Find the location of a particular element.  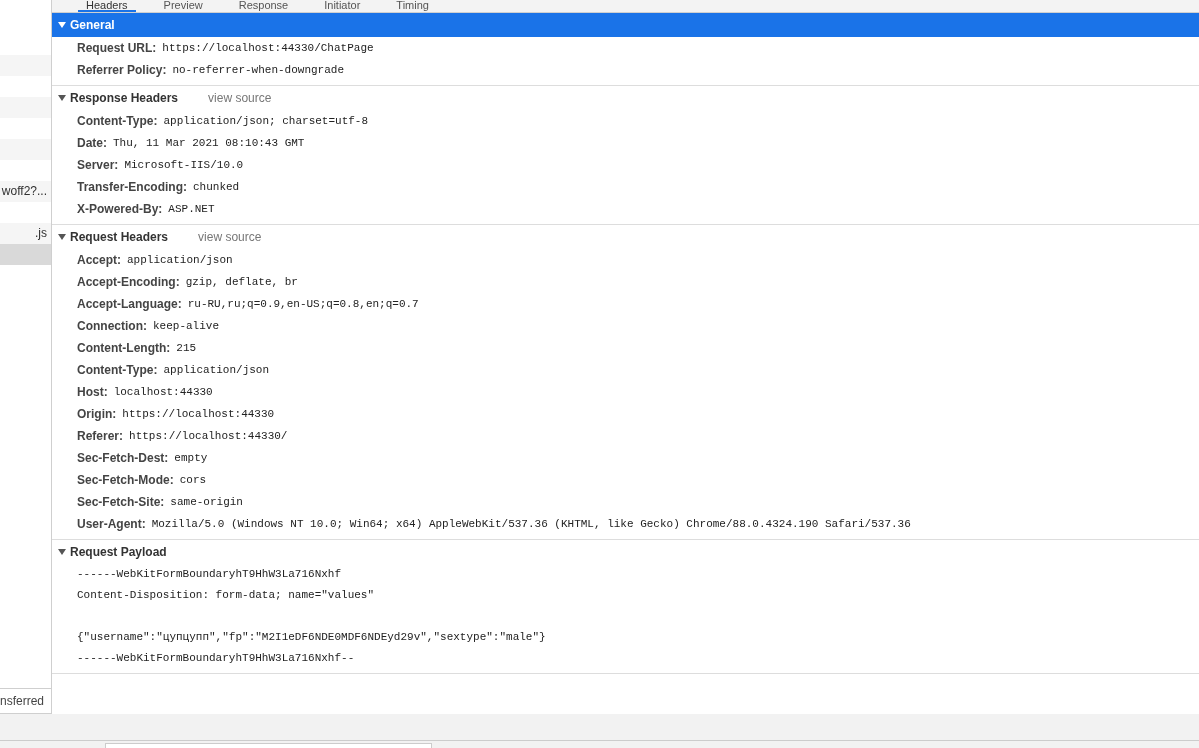

header-value: same-origin is located at coordinates (206, 502).